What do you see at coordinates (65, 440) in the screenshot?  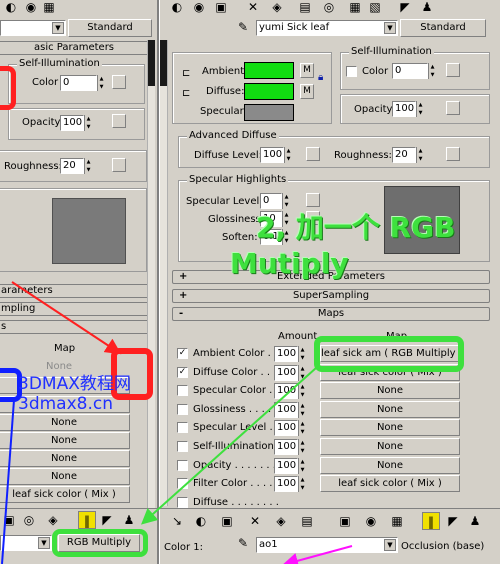 I see `left-map-slot-4: None` at bounding box center [65, 440].